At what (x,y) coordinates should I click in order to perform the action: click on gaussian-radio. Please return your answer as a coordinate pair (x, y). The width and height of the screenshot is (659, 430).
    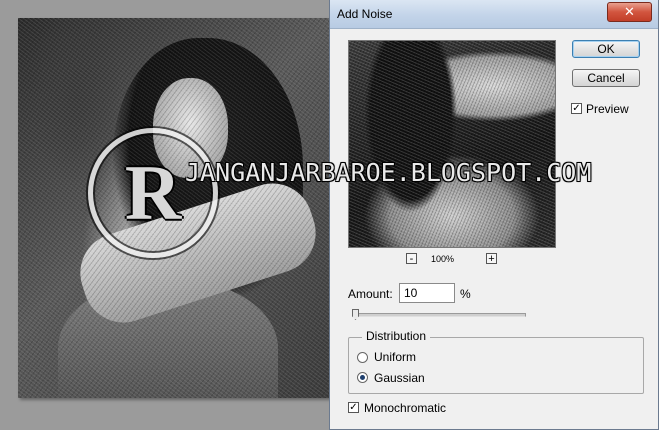
    Looking at the image, I should click on (362, 377).